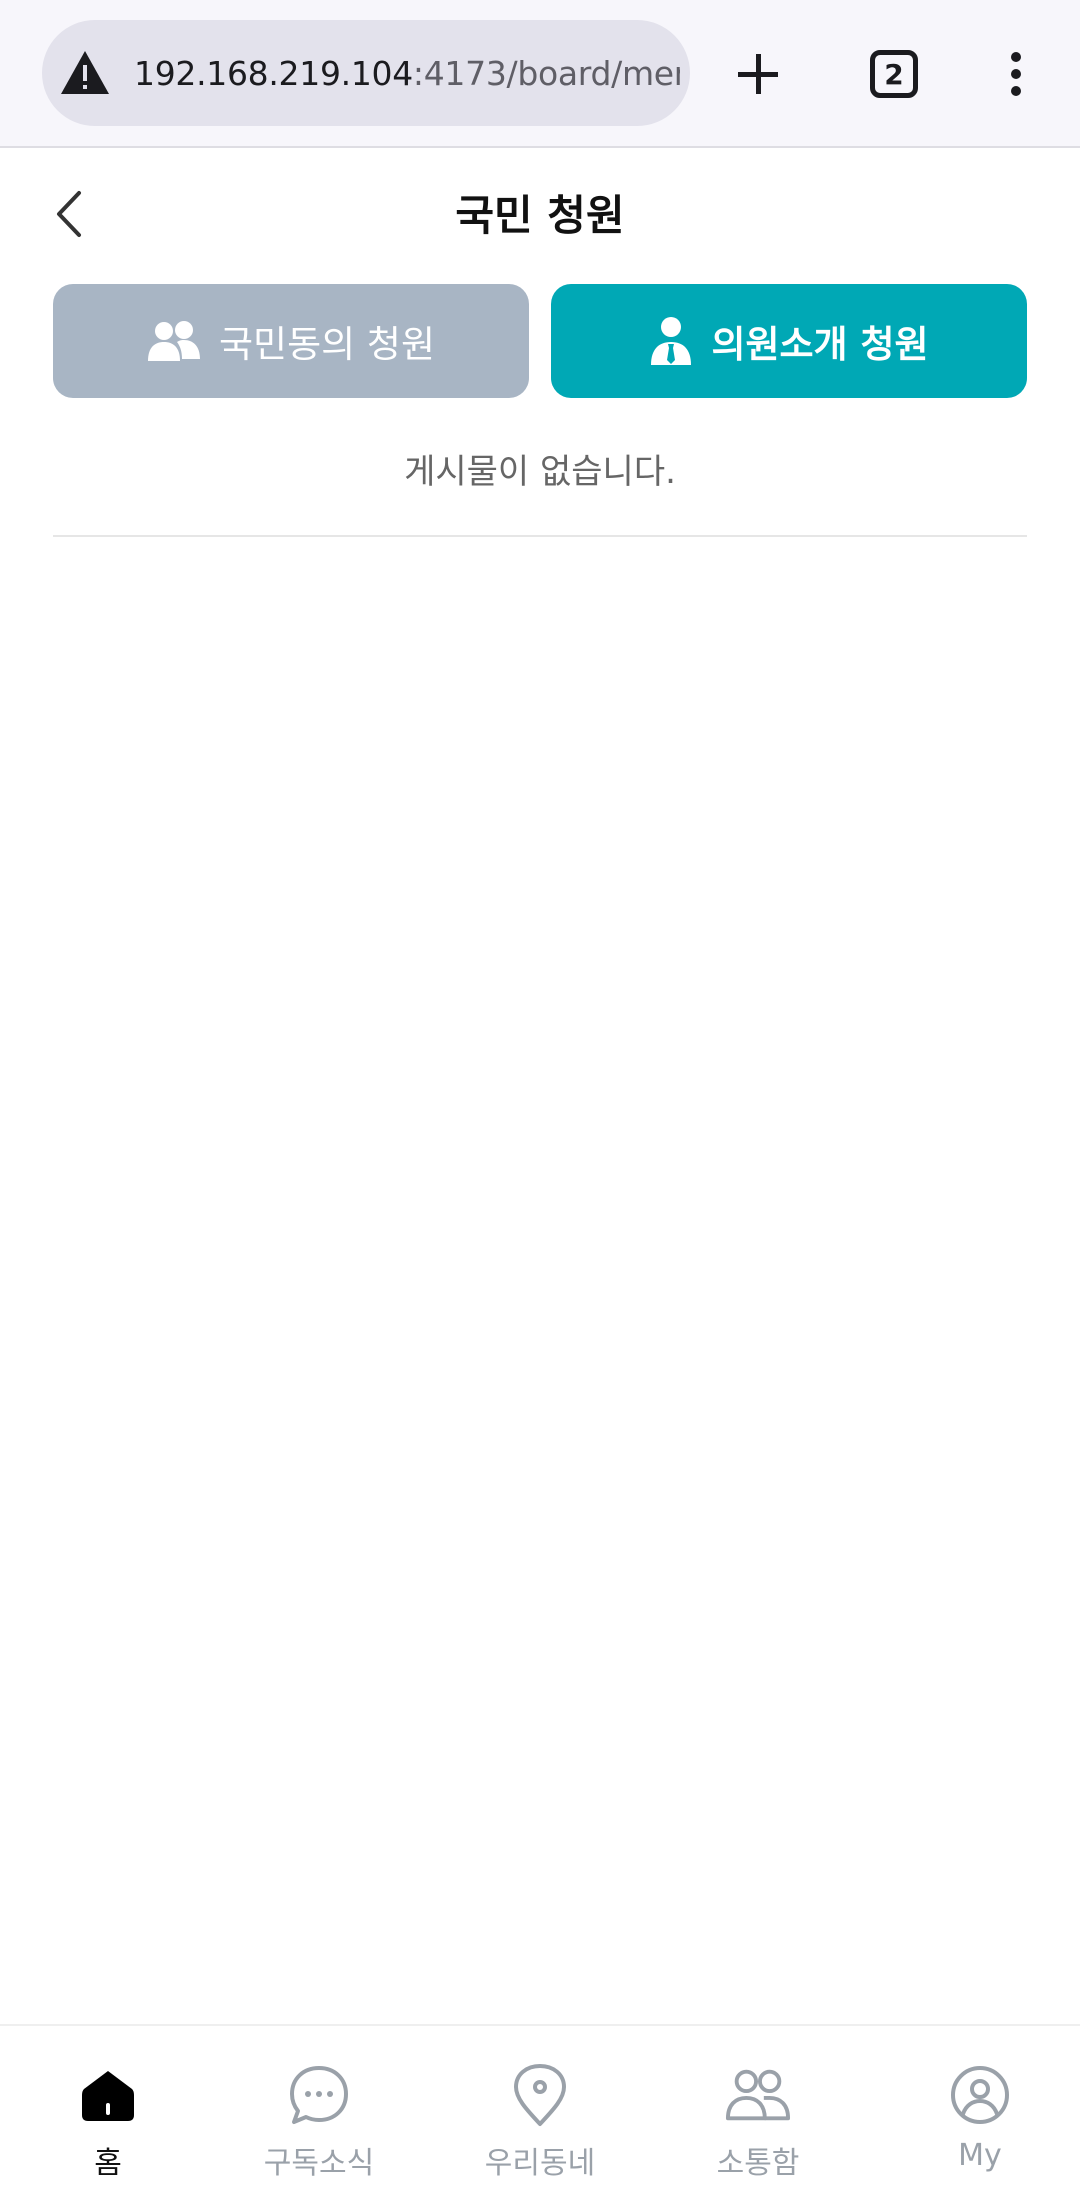 The height and width of the screenshot is (2212, 1080). I want to click on divider, so click(540, 536).